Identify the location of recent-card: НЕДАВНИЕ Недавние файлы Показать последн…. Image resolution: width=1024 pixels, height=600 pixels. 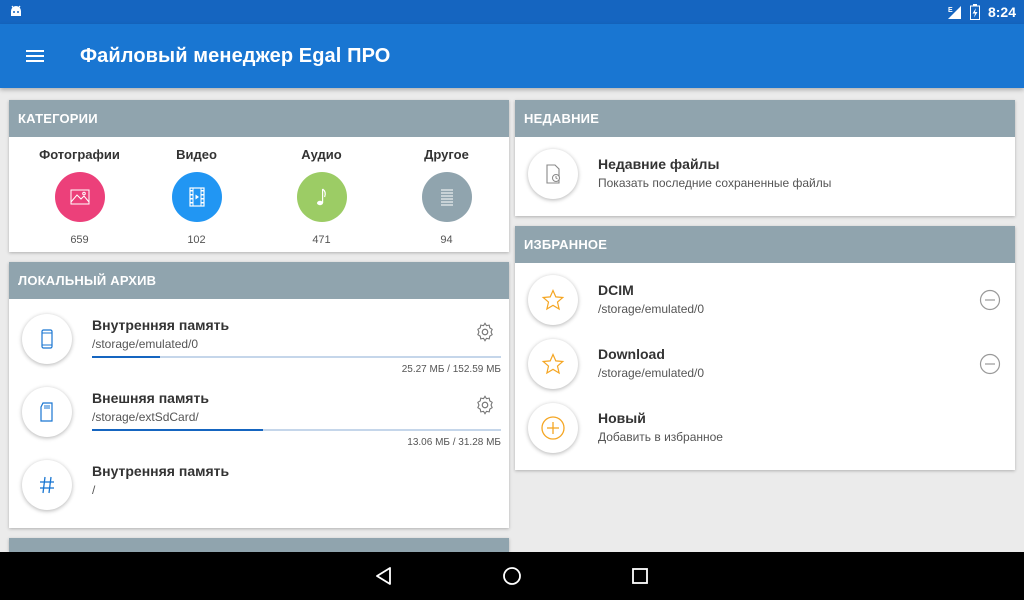
(765, 158).